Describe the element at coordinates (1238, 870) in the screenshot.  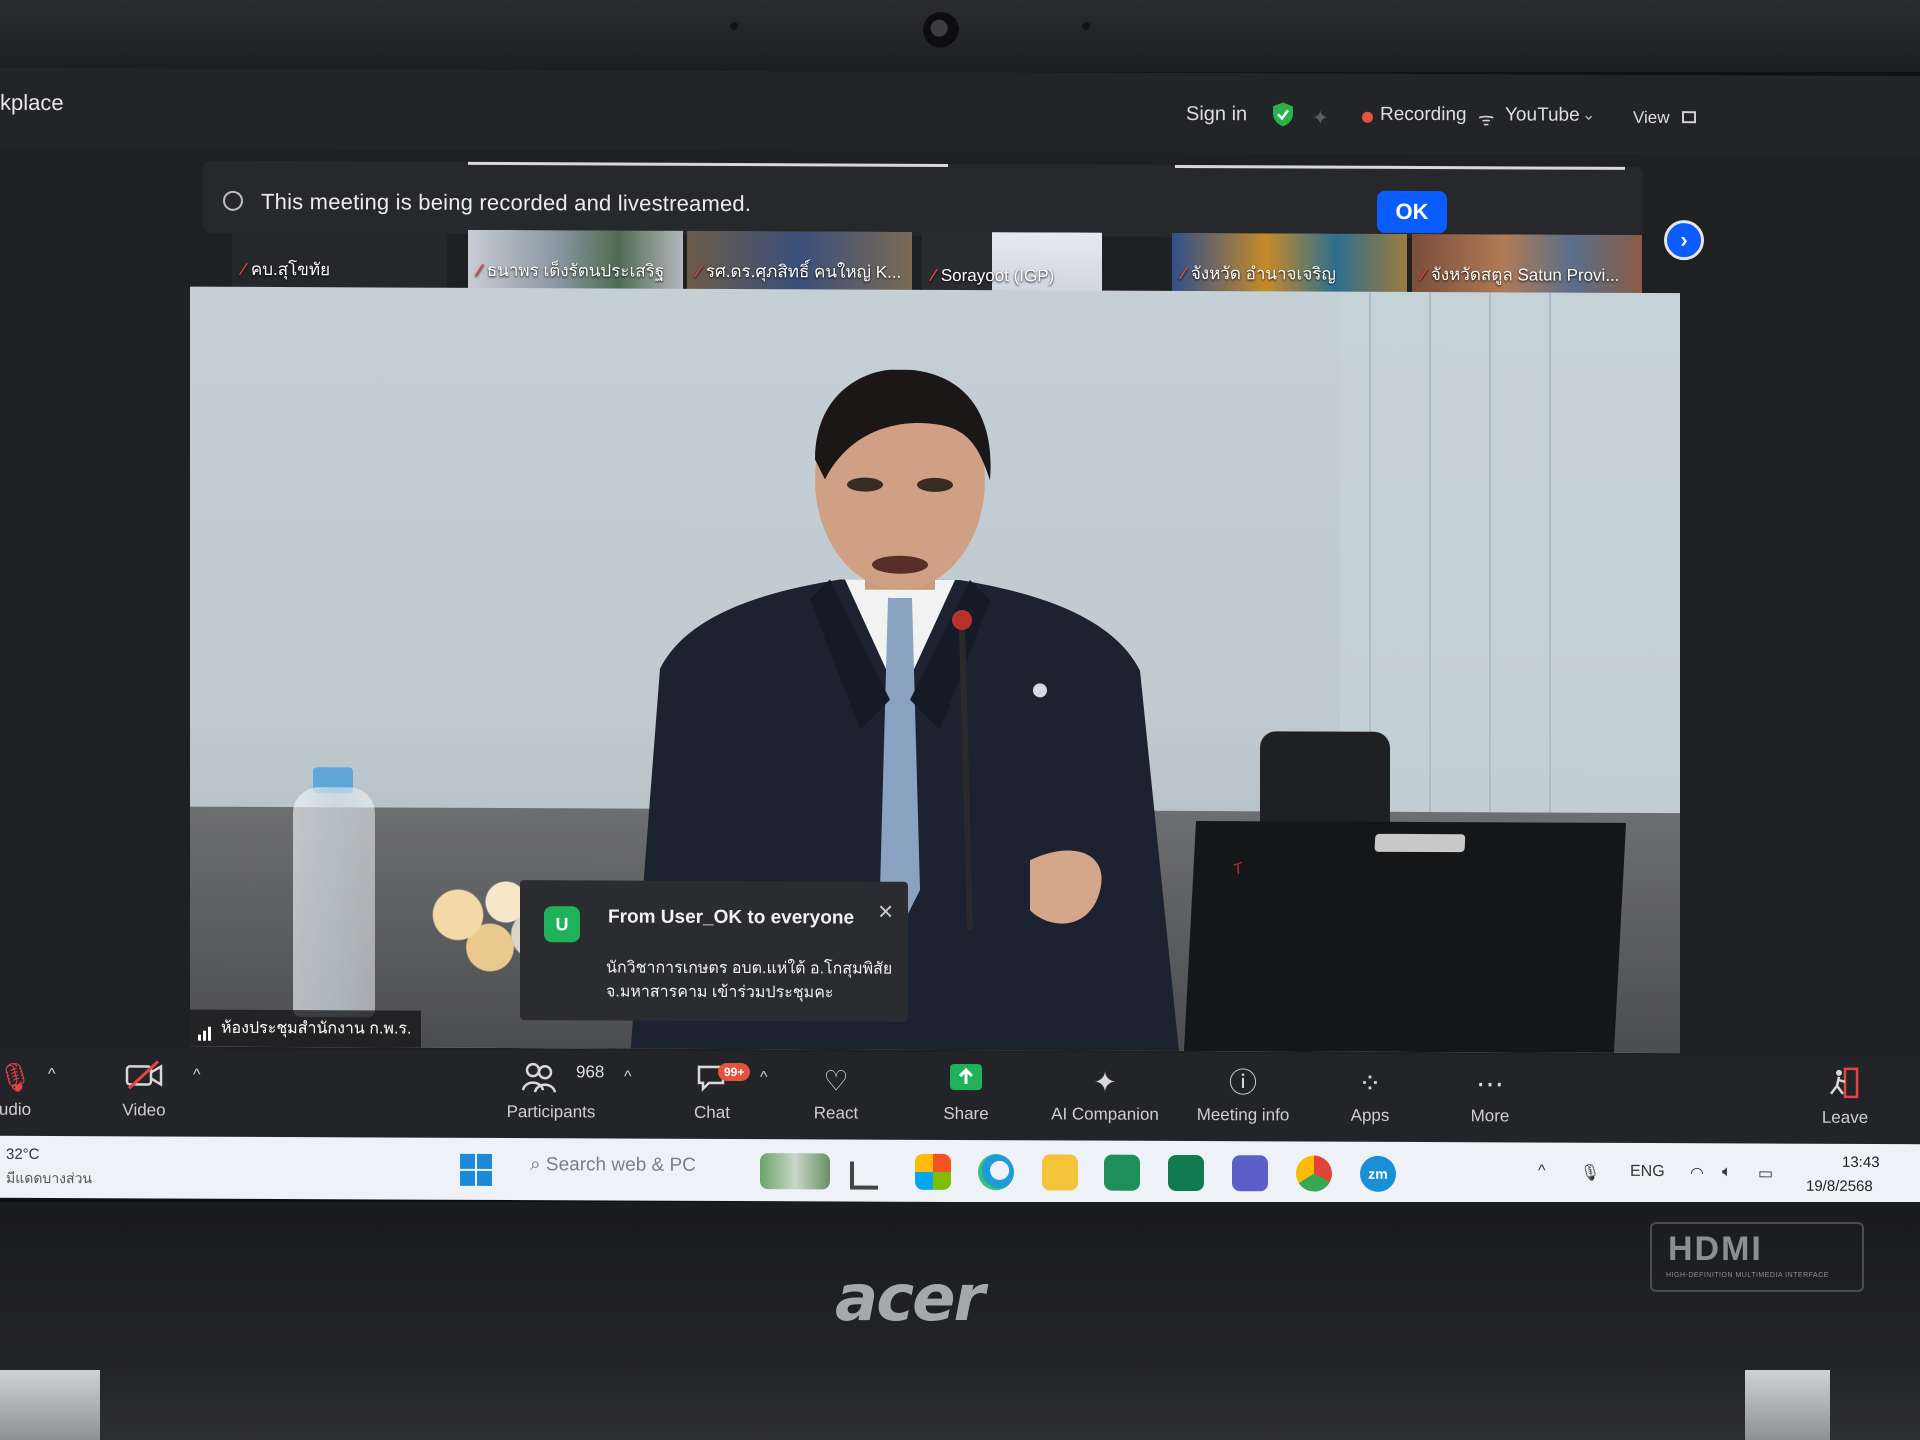
I see `laptop-logo: T` at that location.